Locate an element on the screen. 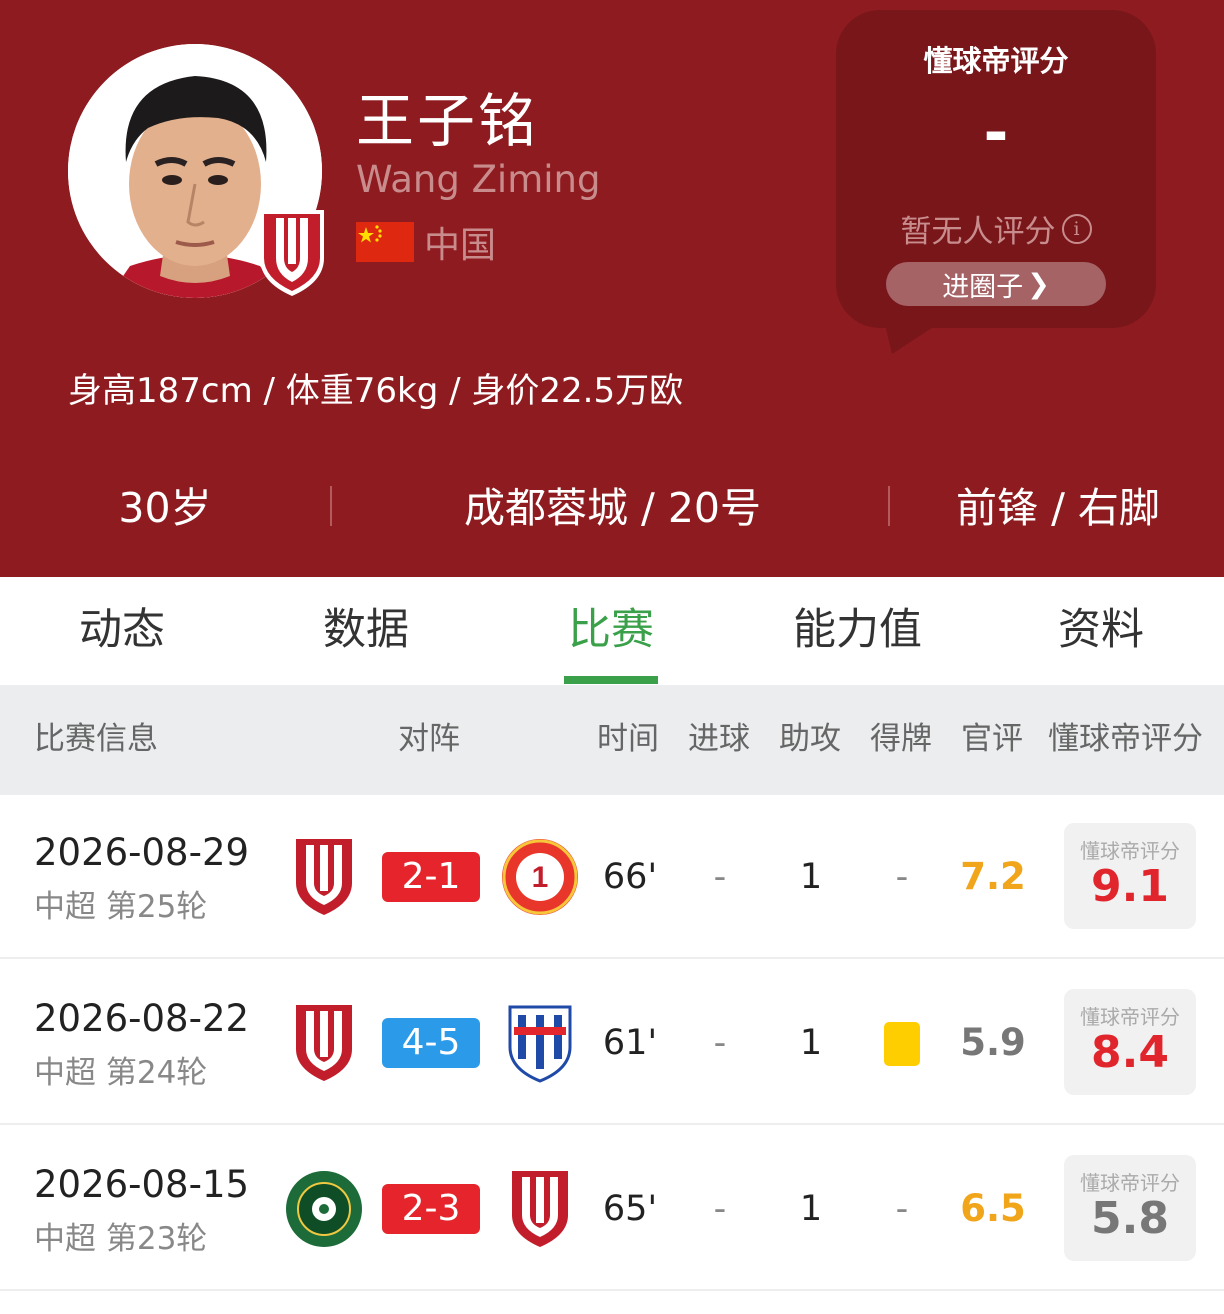 Image resolution: width=1224 pixels, height=1314 pixels. match-round: 中超 第23轮 is located at coordinates (121, 1239).